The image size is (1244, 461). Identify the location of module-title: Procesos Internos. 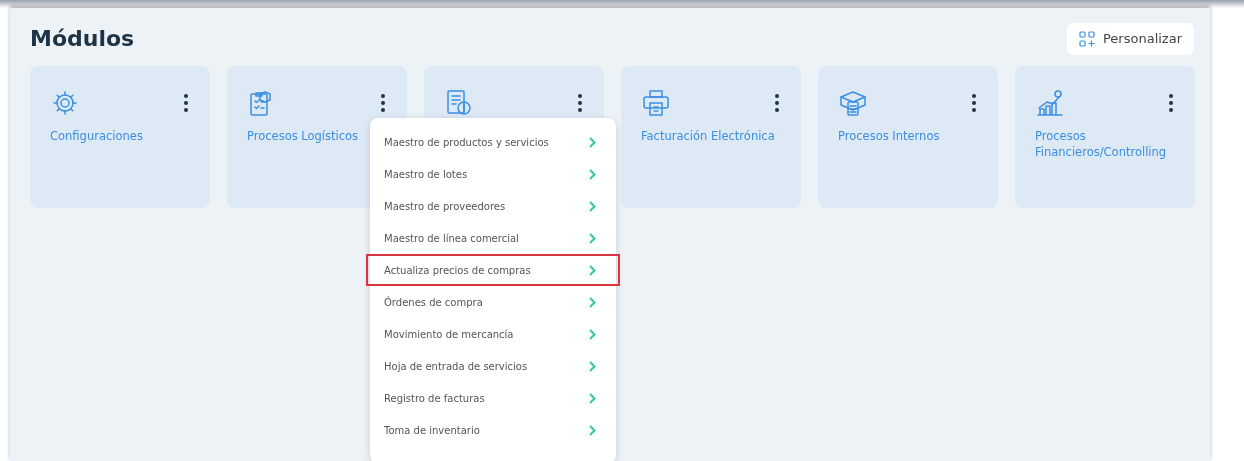
(889, 136).